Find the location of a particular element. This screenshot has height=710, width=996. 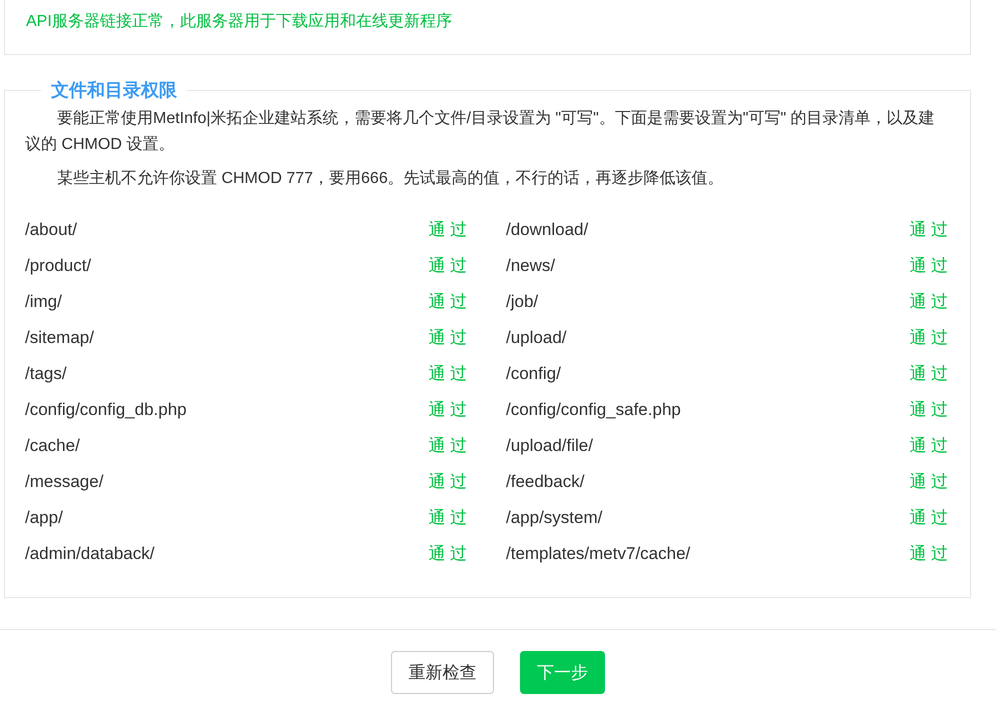

directory-path: /news/ is located at coordinates (531, 266).